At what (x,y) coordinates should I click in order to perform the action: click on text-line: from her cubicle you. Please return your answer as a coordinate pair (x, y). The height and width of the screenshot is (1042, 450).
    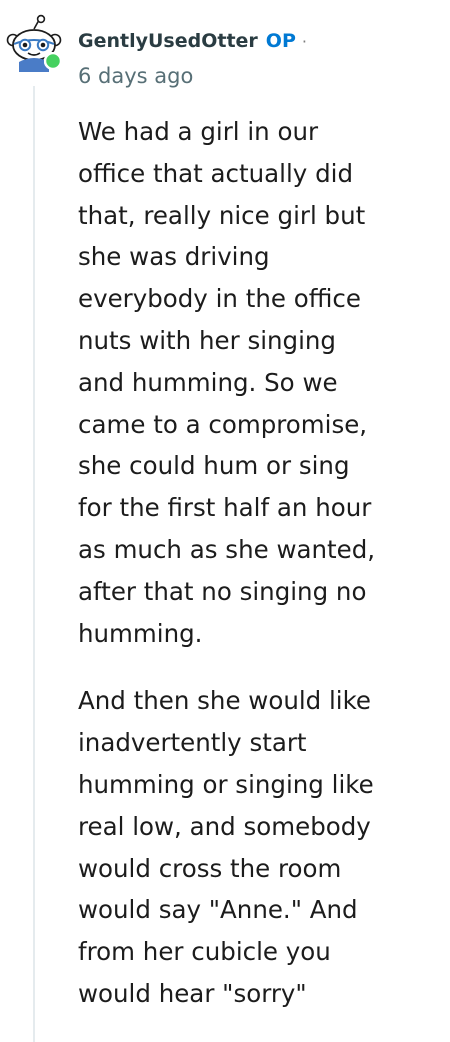
    Looking at the image, I should click on (204, 952).